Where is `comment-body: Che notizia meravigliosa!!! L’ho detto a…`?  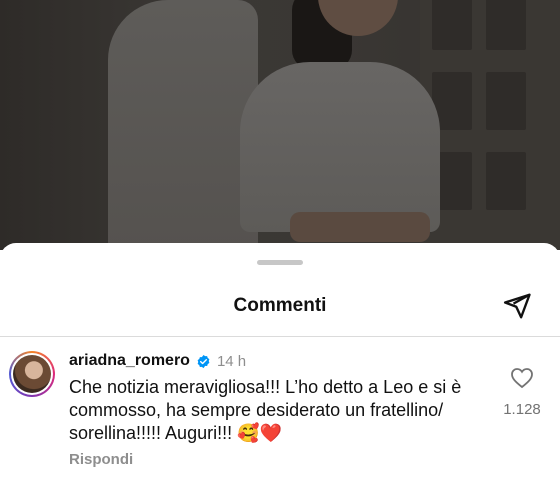 comment-body: Che notizia meravigliosa!!! L’ho detto a… is located at coordinates (279, 410).